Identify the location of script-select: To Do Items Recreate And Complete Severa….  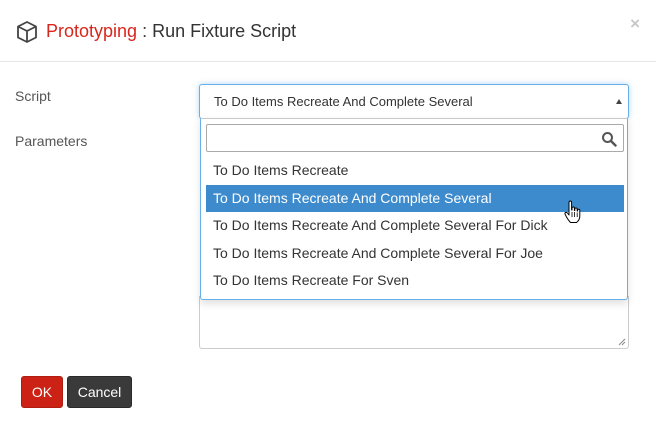
(414, 101).